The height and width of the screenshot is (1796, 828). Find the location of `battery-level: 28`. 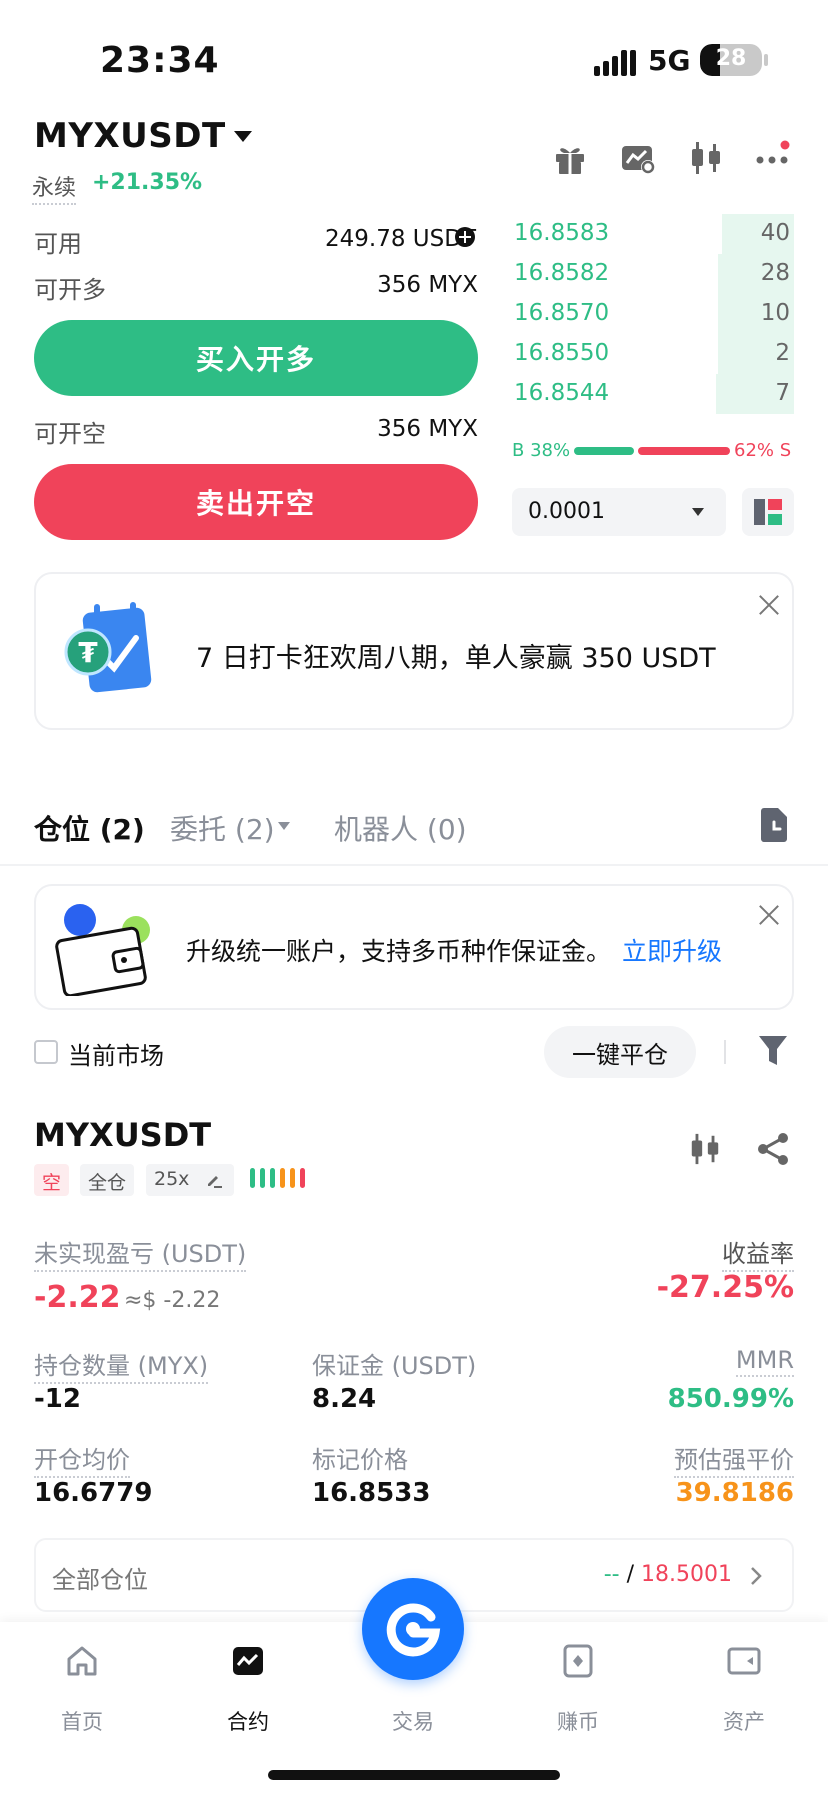

battery-level: 28 is located at coordinates (731, 58).